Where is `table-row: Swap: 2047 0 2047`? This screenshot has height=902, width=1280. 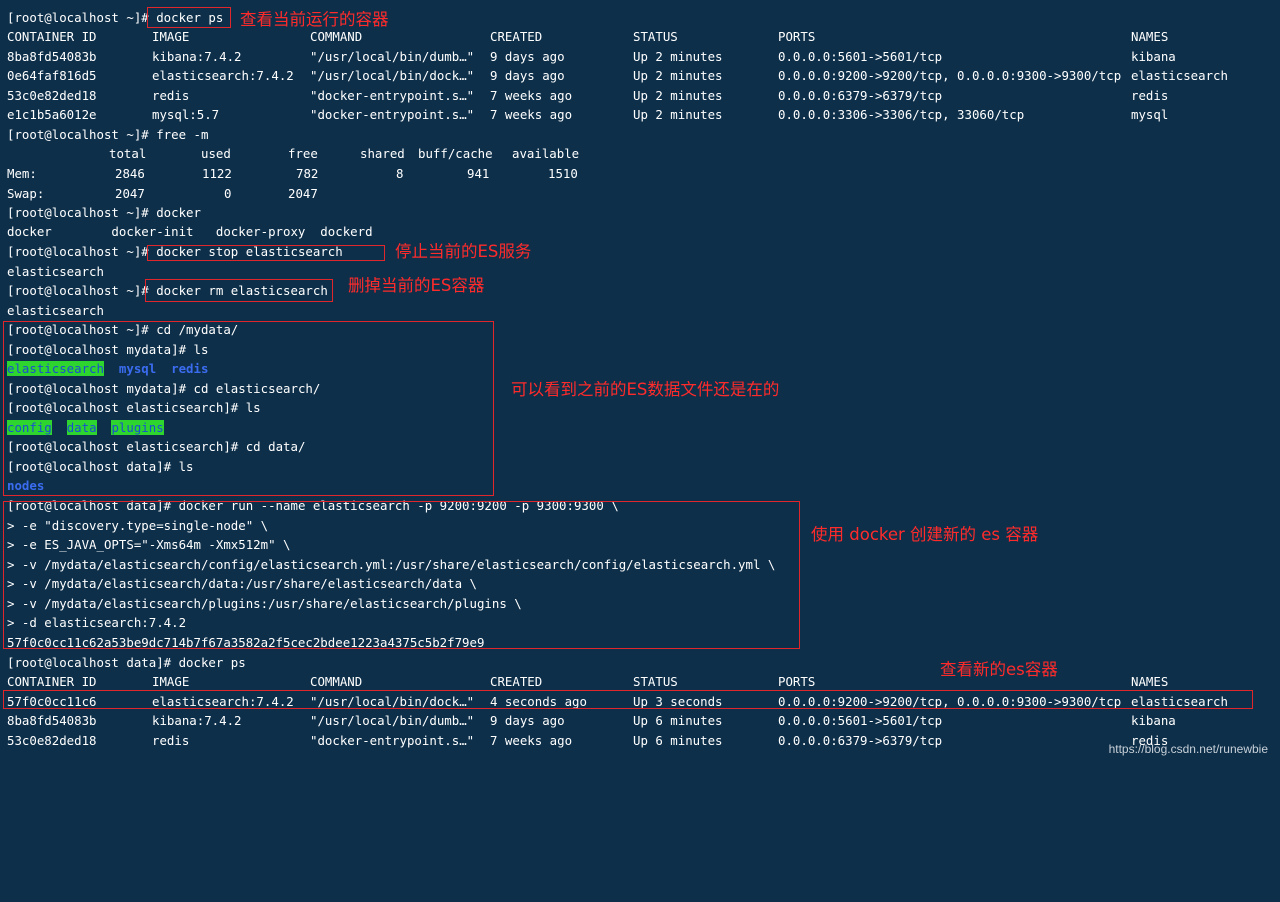
table-row: Swap: 2047 0 2047 is located at coordinates (307, 193).